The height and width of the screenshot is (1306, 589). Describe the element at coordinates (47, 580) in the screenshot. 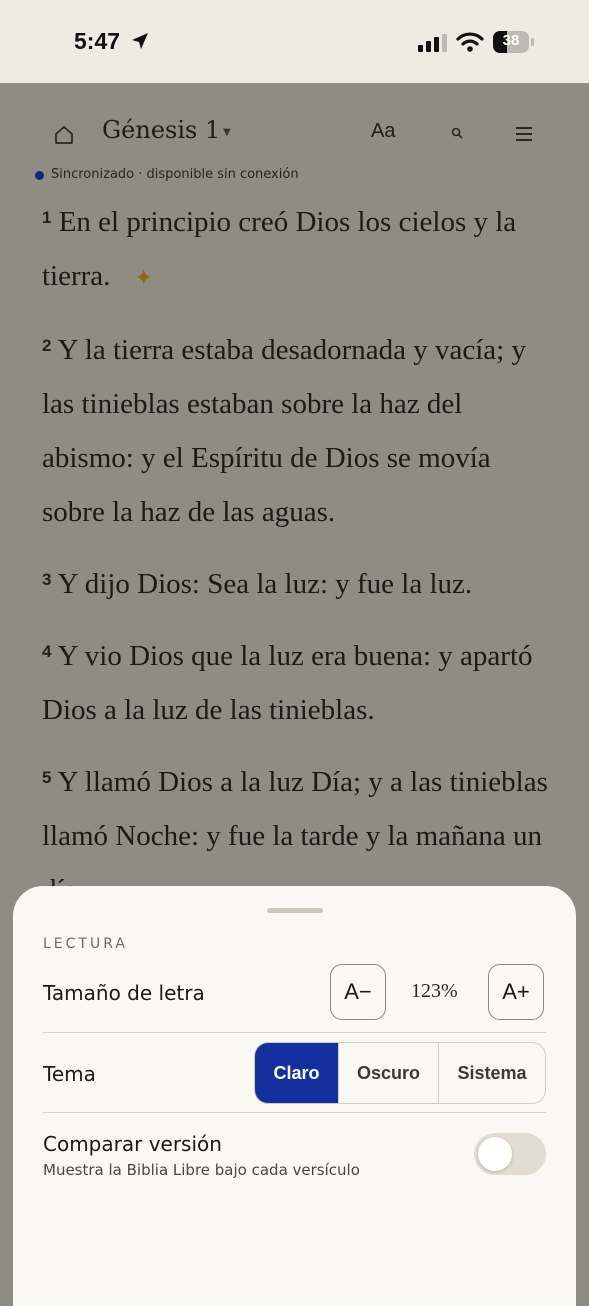

I see `verse-number: 3` at that location.